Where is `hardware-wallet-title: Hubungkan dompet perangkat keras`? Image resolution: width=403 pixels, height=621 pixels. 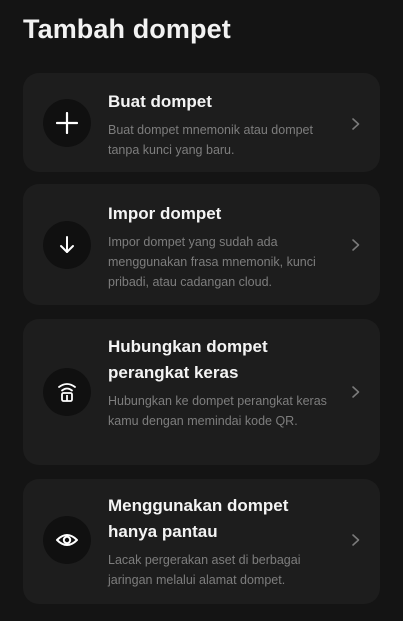
hardware-wallet-title: Hubungkan dompet perangkat keras is located at coordinates (188, 359).